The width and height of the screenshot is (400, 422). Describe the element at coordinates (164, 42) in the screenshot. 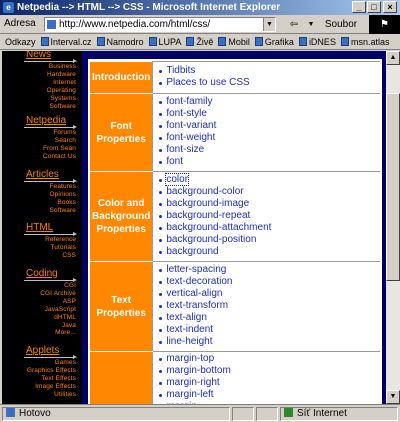

I see `link-item: LUPA` at that location.